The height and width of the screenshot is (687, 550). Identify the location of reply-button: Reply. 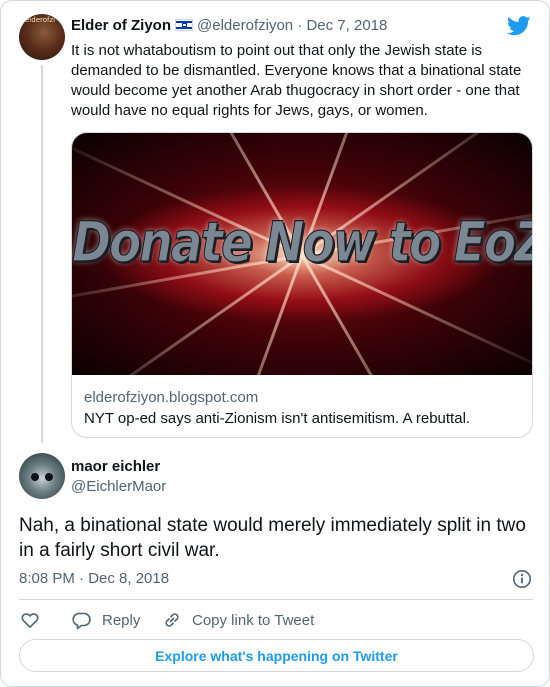
(106, 620).